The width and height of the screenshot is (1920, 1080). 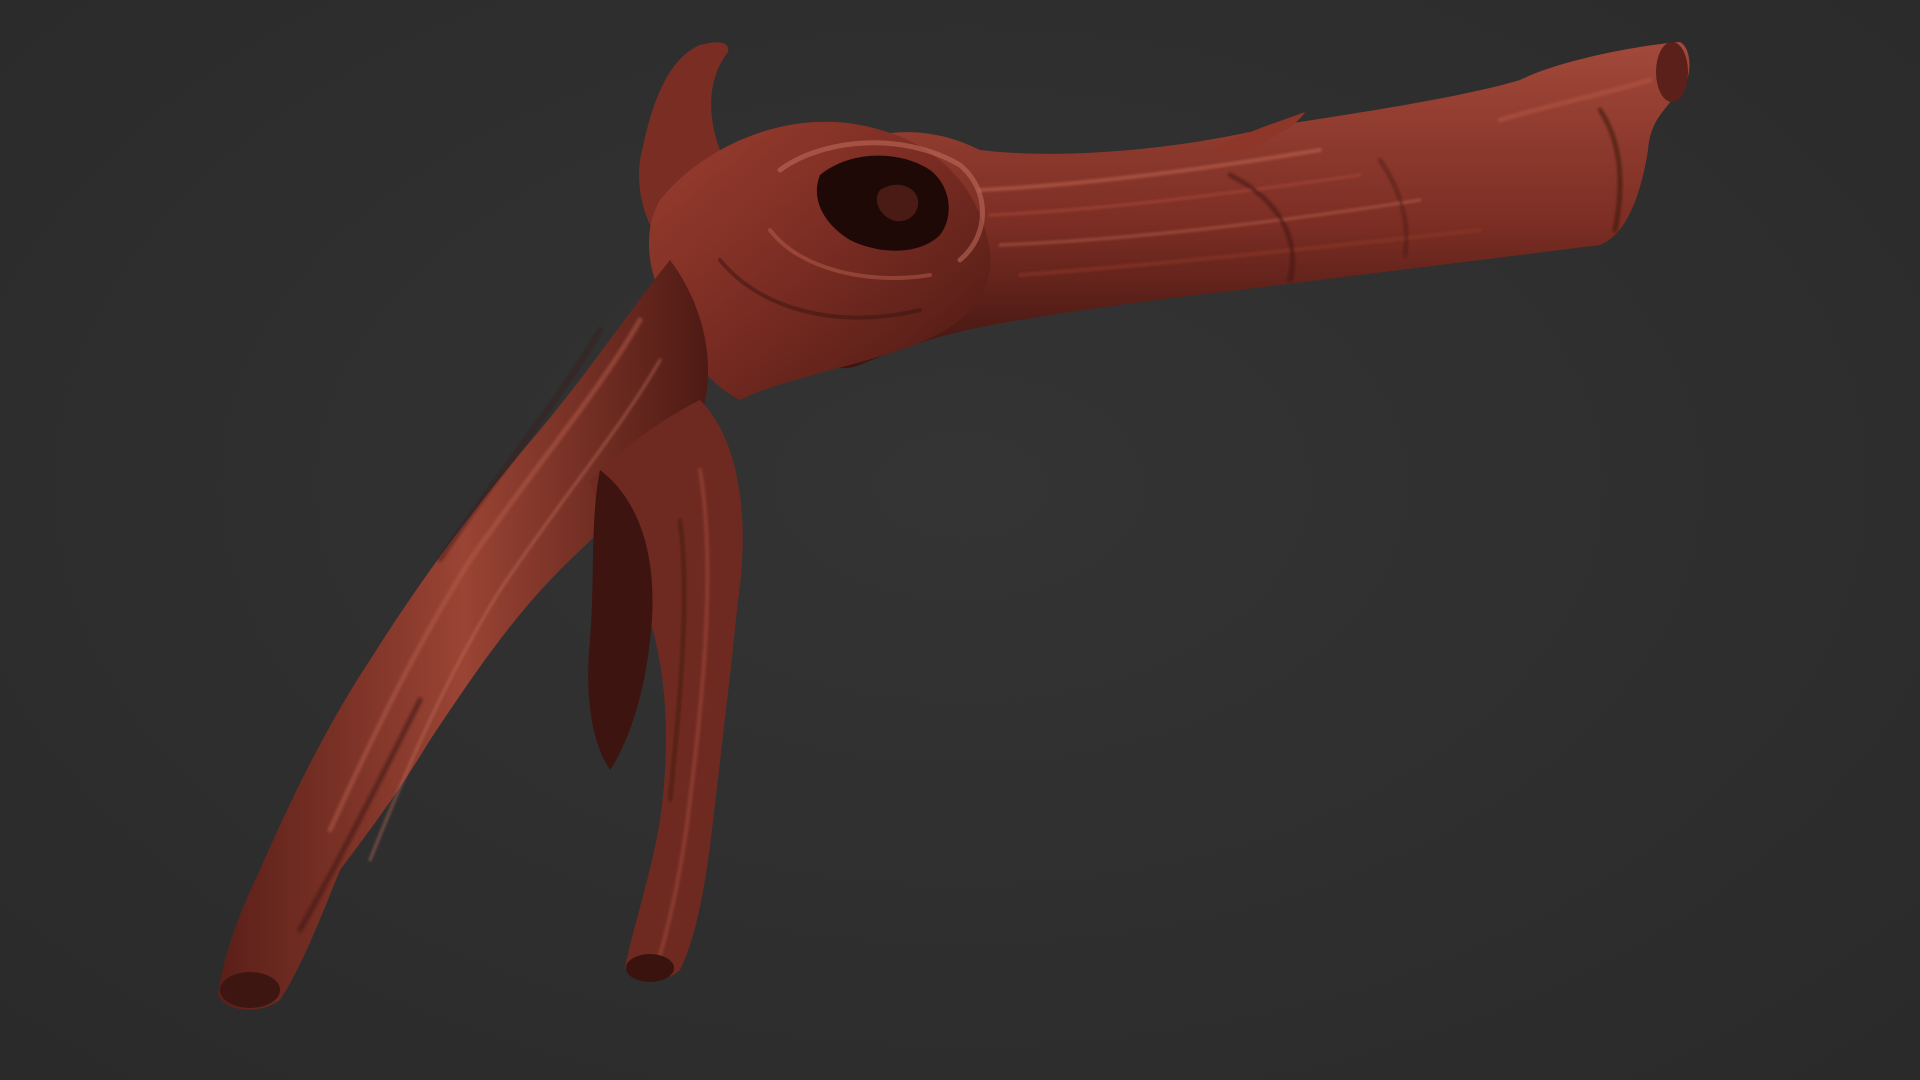 I want to click on branch-end-left, so click(x=250, y=990).